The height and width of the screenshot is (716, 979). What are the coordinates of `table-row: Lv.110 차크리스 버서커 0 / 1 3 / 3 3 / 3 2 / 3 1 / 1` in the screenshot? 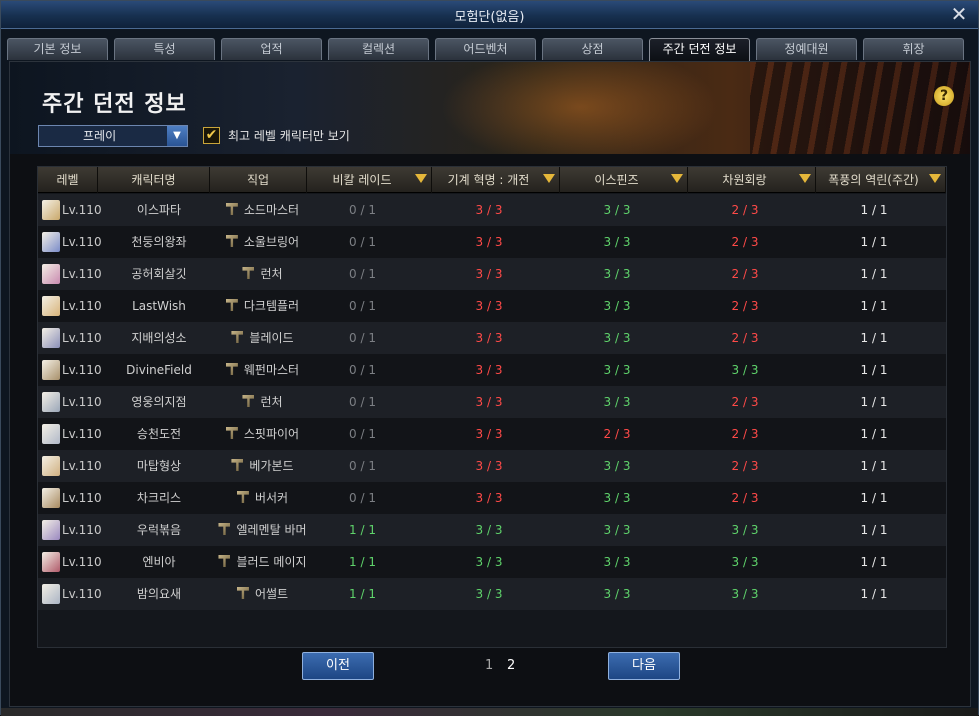 It's located at (492, 498).